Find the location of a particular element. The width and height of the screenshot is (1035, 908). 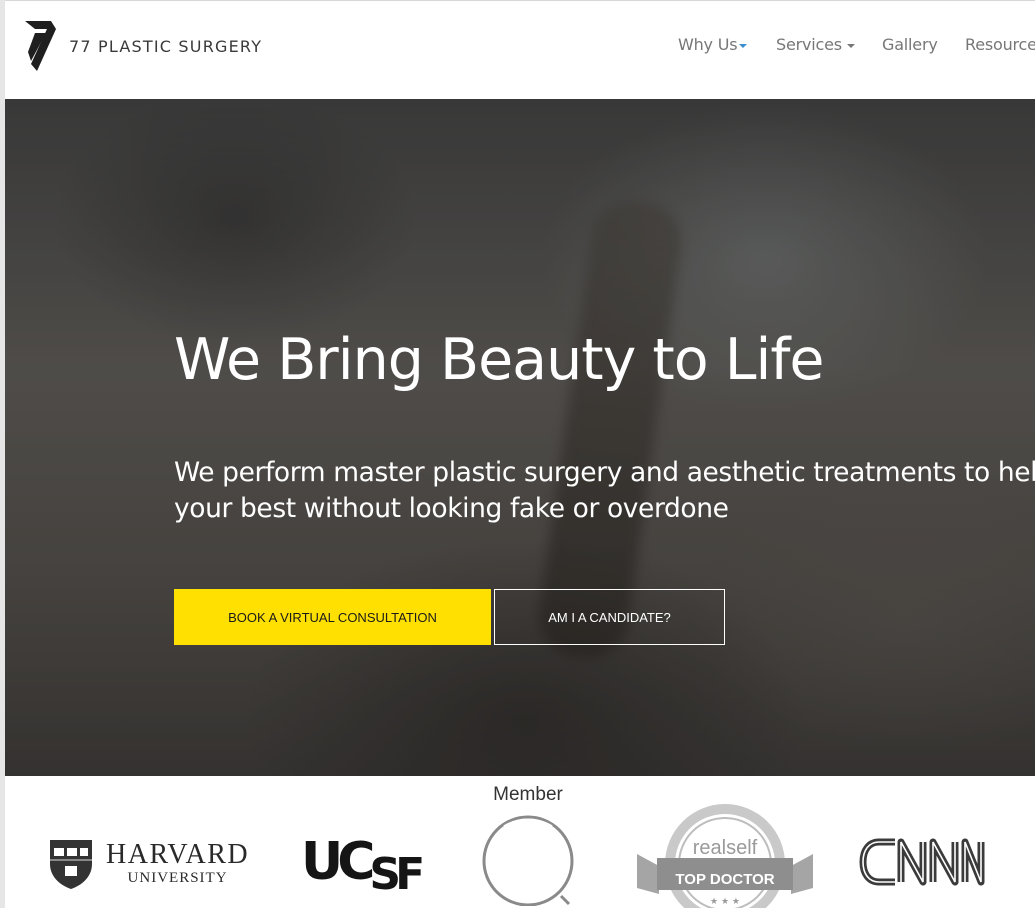

ucsf-logo: UCSF is located at coordinates (363, 866).